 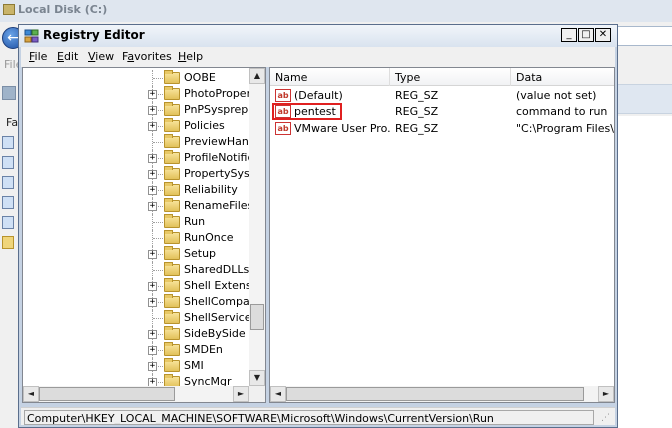 What do you see at coordinates (330, 77) in the screenshot?
I see `column-header-name: Name` at bounding box center [330, 77].